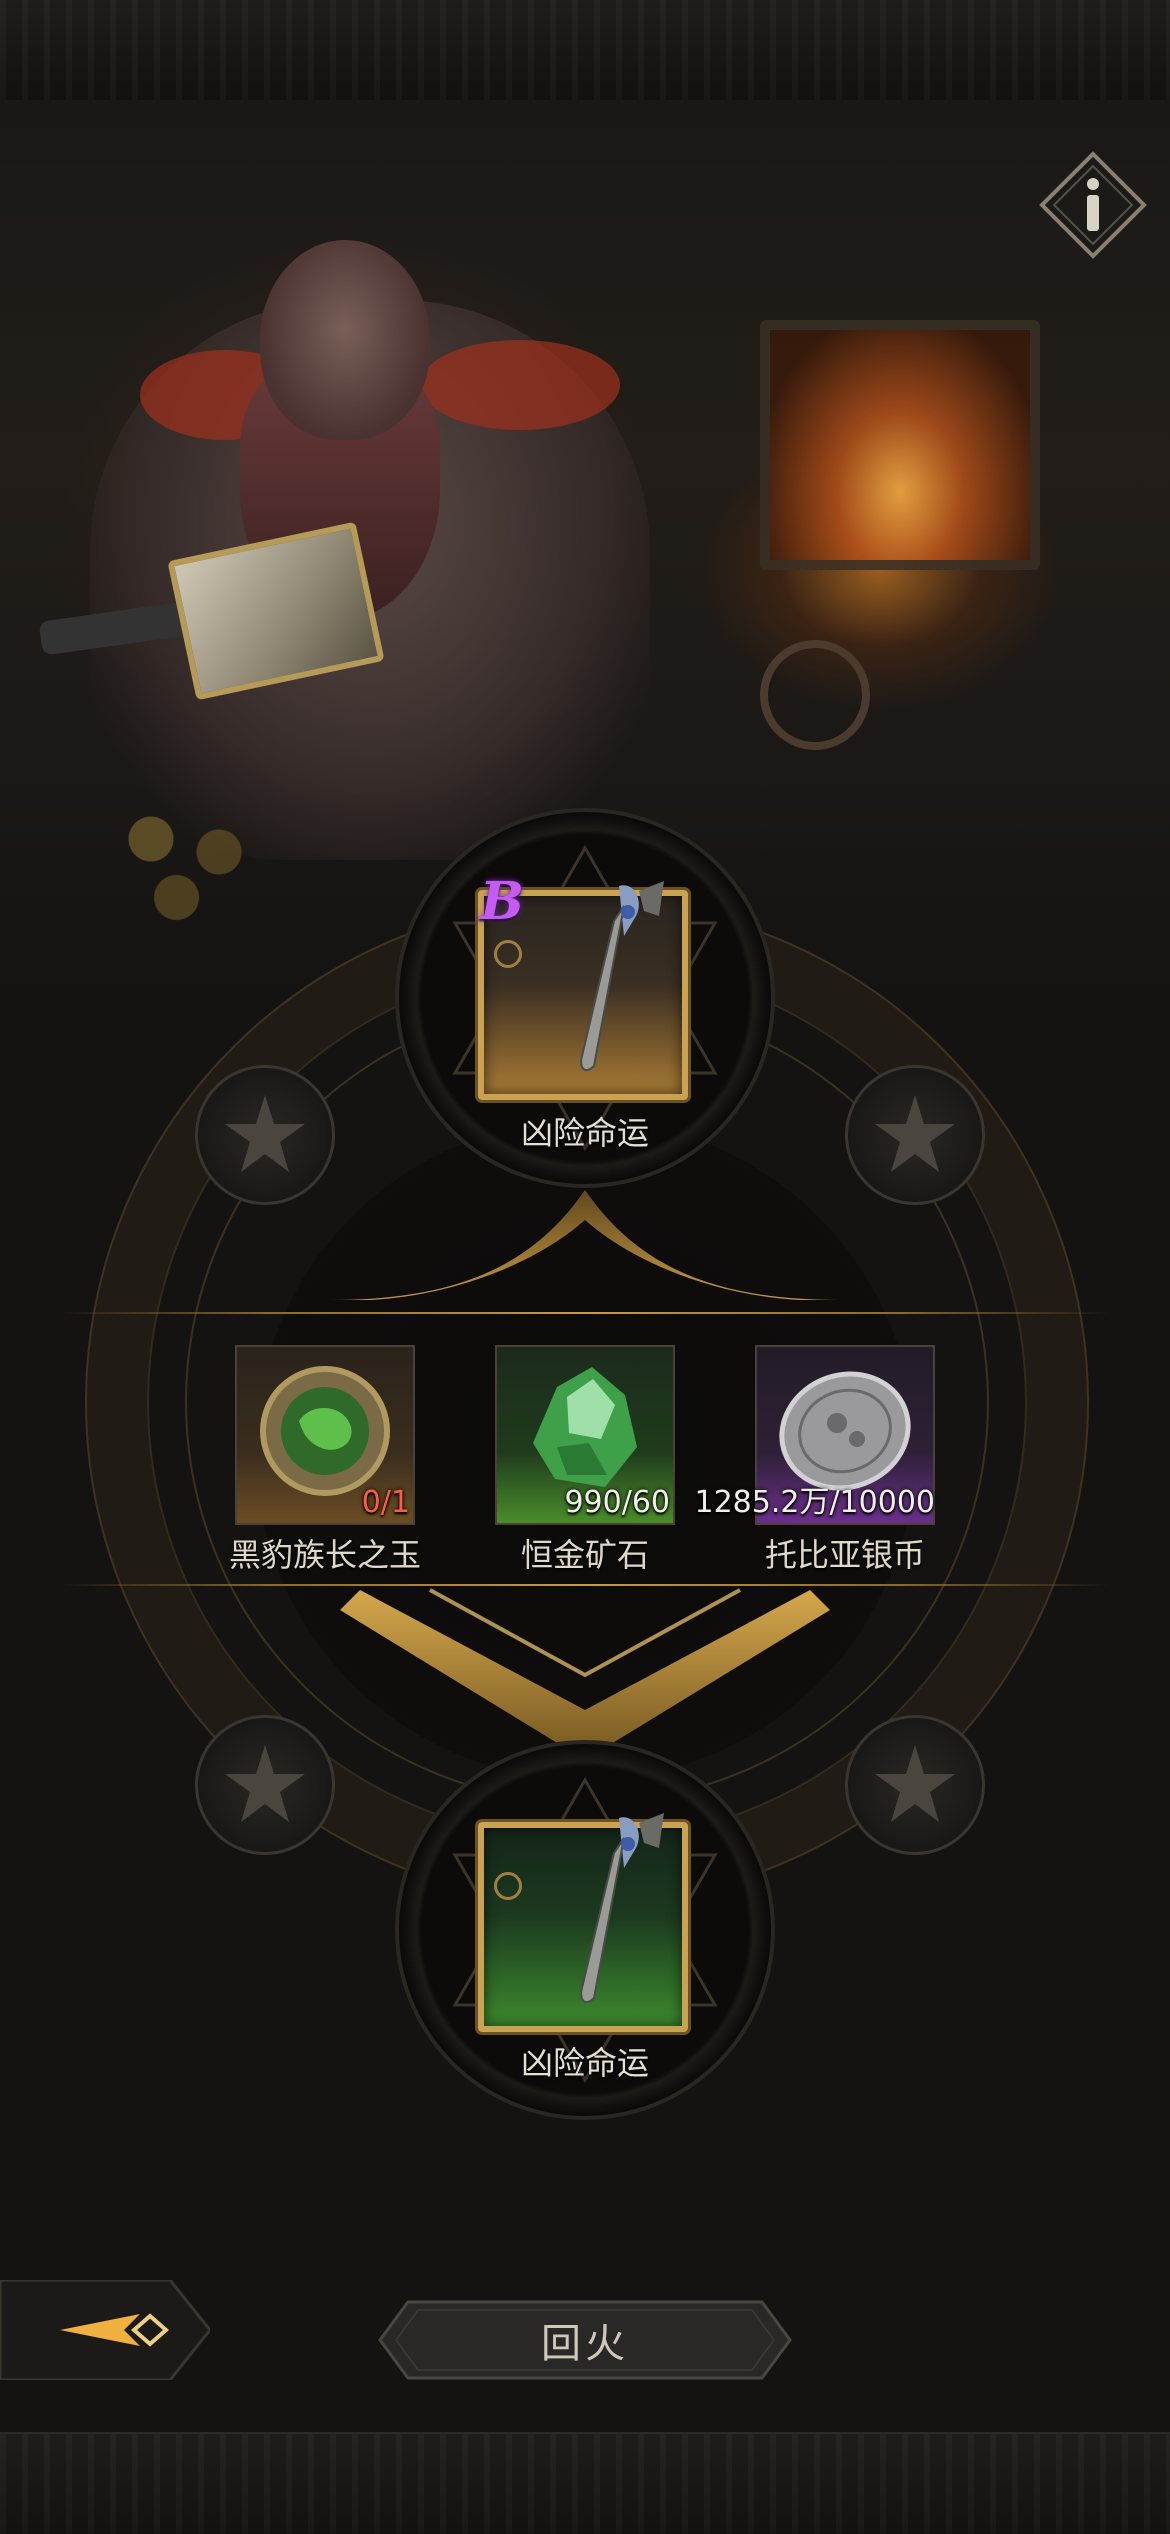  I want to click on material-count-ore: 990/60, so click(617, 1502).